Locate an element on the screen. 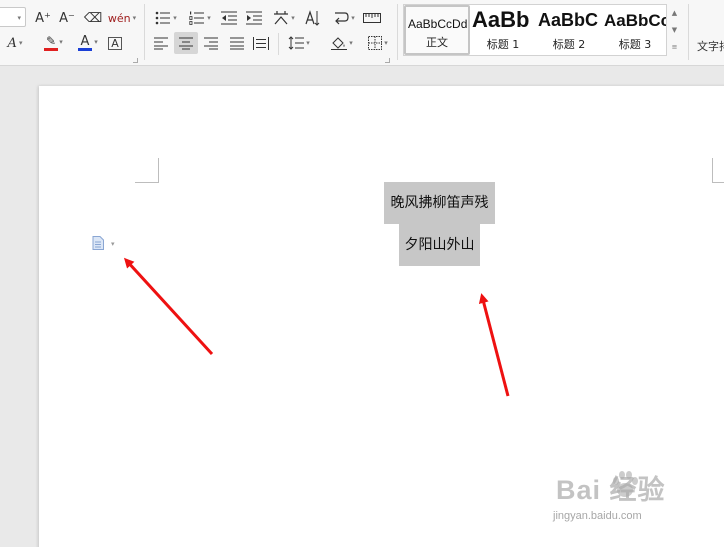 The height and width of the screenshot is (547, 724). phonetic-icon: wén is located at coordinates (119, 18).